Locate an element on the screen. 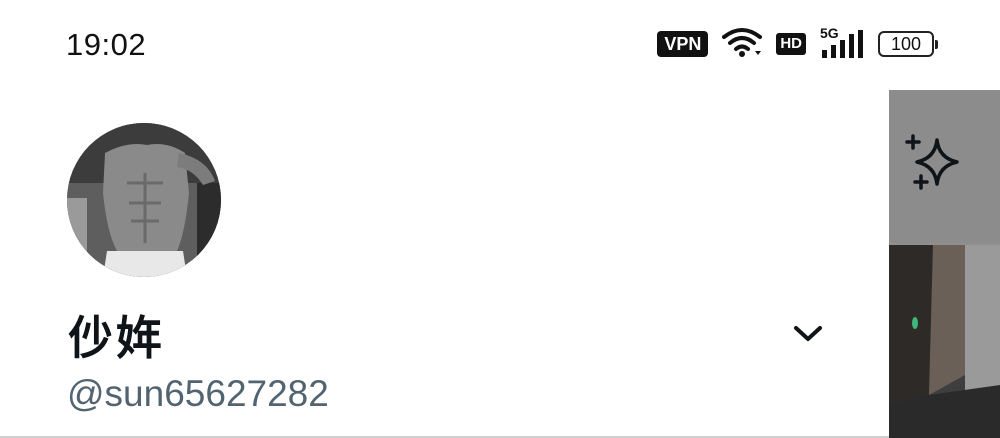  avatar is located at coordinates (144, 200).